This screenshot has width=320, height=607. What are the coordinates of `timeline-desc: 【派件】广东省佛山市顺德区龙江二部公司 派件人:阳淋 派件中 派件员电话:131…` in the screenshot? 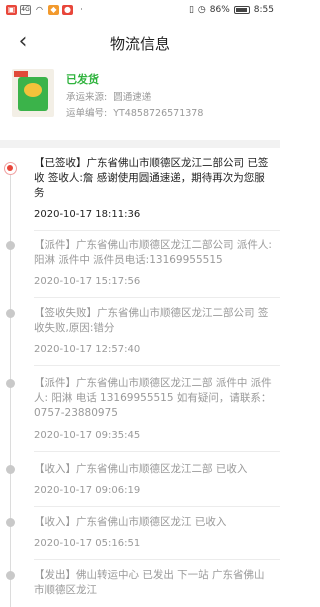 It's located at (153, 252).